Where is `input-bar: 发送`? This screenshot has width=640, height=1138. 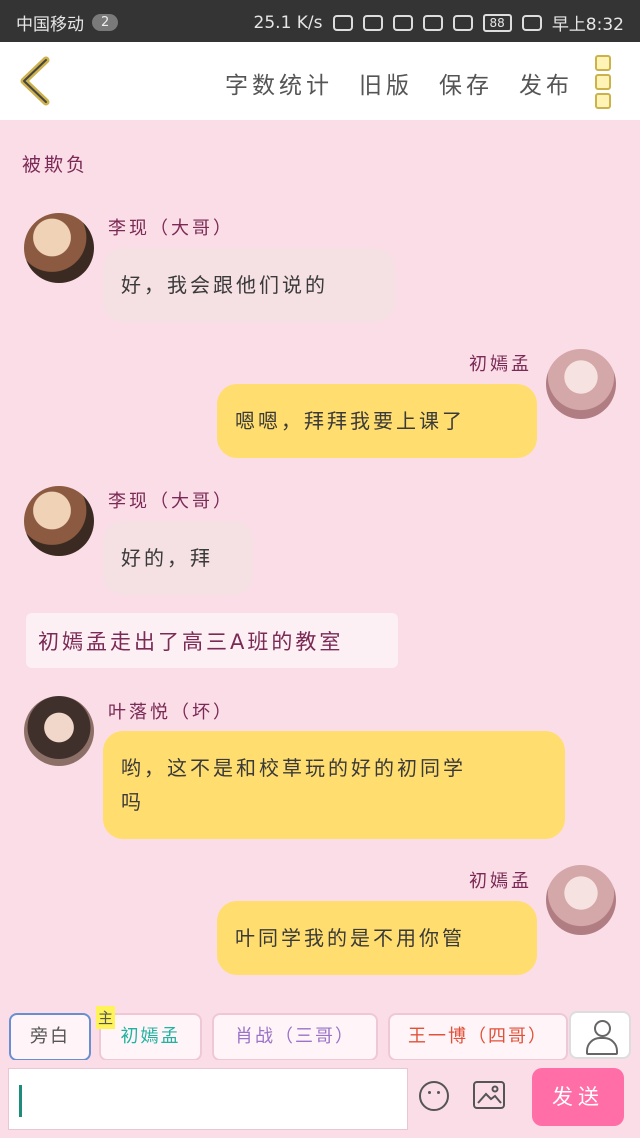
input-bar: 发送 is located at coordinates (320, 1099).